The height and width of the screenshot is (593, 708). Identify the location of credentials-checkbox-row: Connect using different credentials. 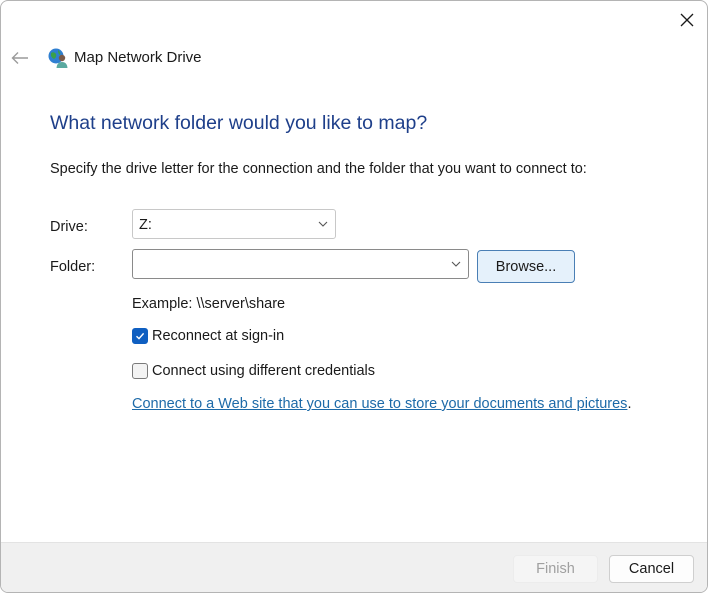
(253, 371).